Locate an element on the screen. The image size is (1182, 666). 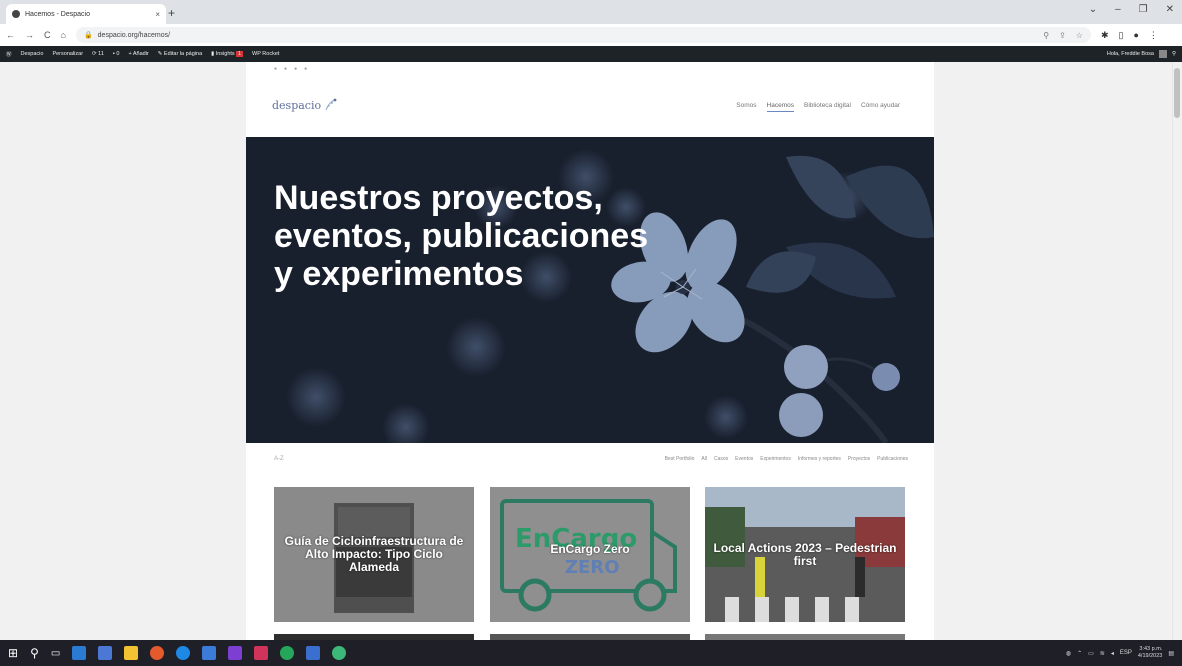
updates-count: 11 is located at coordinates (101, 54).